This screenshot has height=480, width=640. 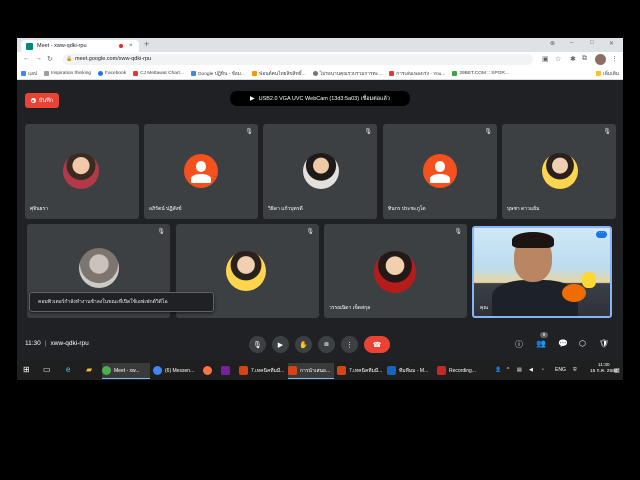 I want to click on apps-icon, so click(x=23, y=73).